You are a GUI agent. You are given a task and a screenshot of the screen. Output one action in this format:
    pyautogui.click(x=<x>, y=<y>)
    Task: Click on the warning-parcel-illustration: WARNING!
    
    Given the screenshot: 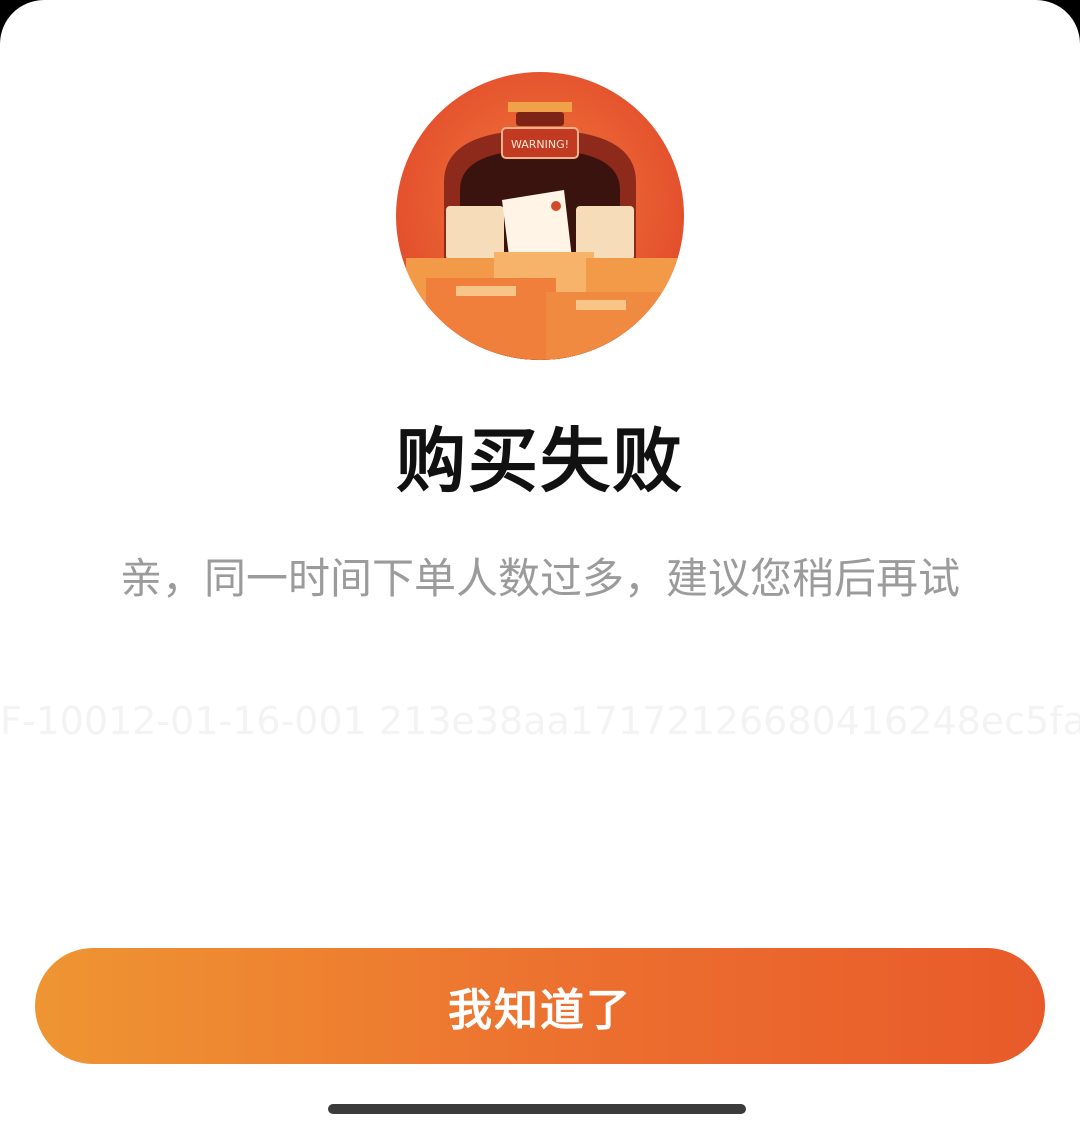 What is the action you would take?
    pyautogui.click(x=540, y=216)
    